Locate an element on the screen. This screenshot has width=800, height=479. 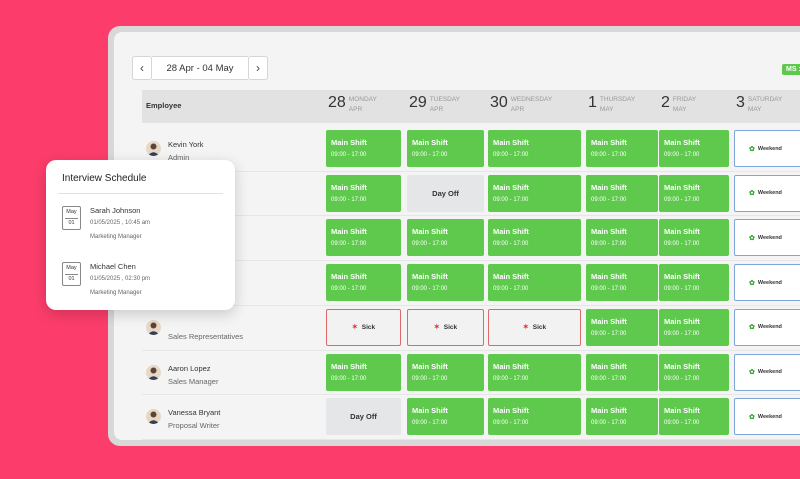
ms-badge: MS : M is located at coordinates (791, 69).